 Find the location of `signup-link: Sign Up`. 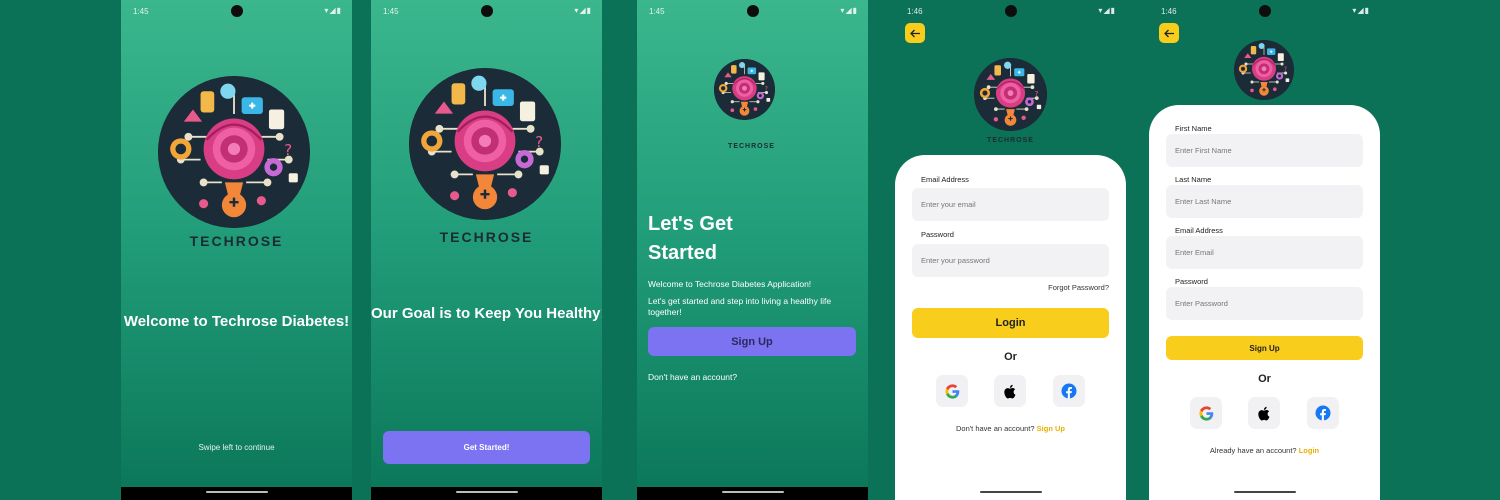

signup-link: Sign Up is located at coordinates (1051, 428).